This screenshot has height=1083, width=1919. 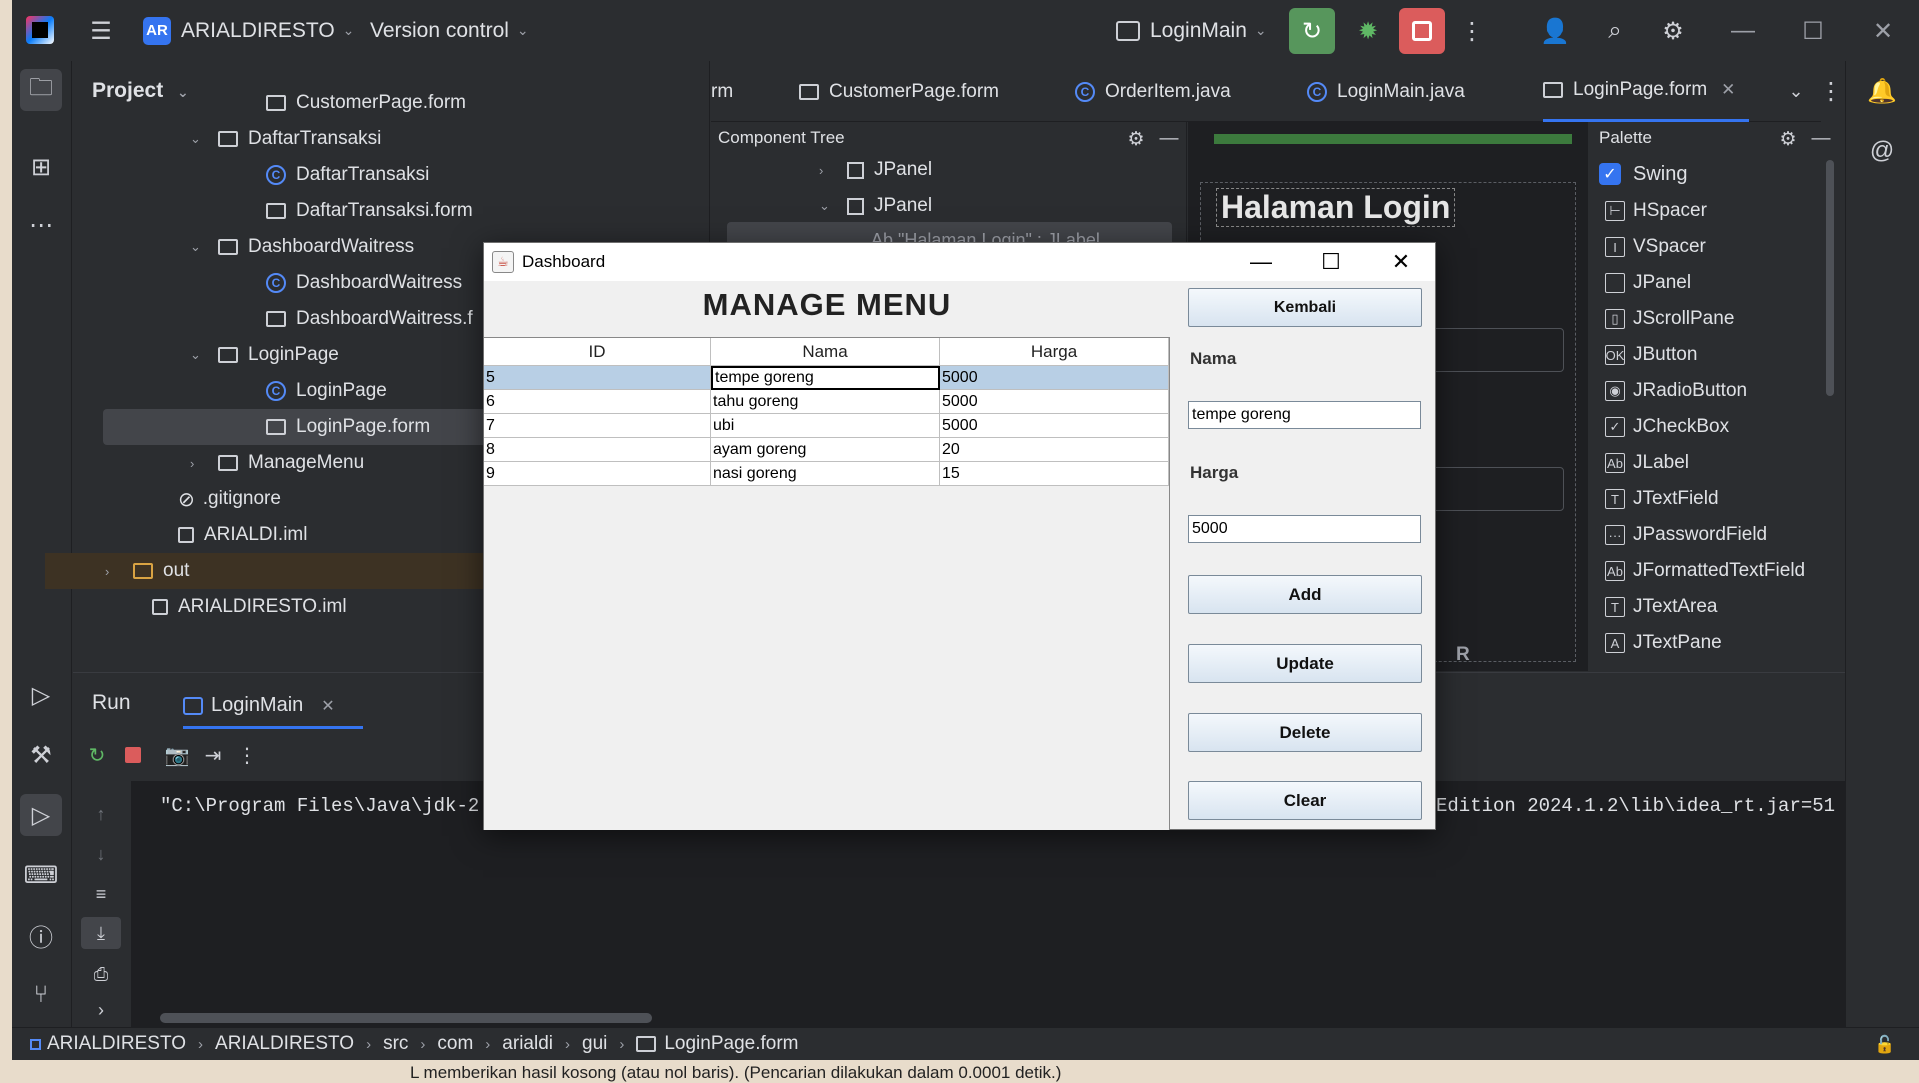 What do you see at coordinates (1305, 800) in the screenshot?
I see `clear-button: Clear` at bounding box center [1305, 800].